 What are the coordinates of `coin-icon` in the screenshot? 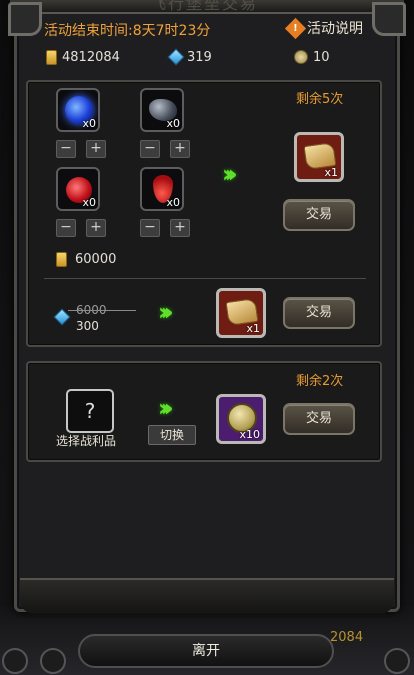 It's located at (301, 57).